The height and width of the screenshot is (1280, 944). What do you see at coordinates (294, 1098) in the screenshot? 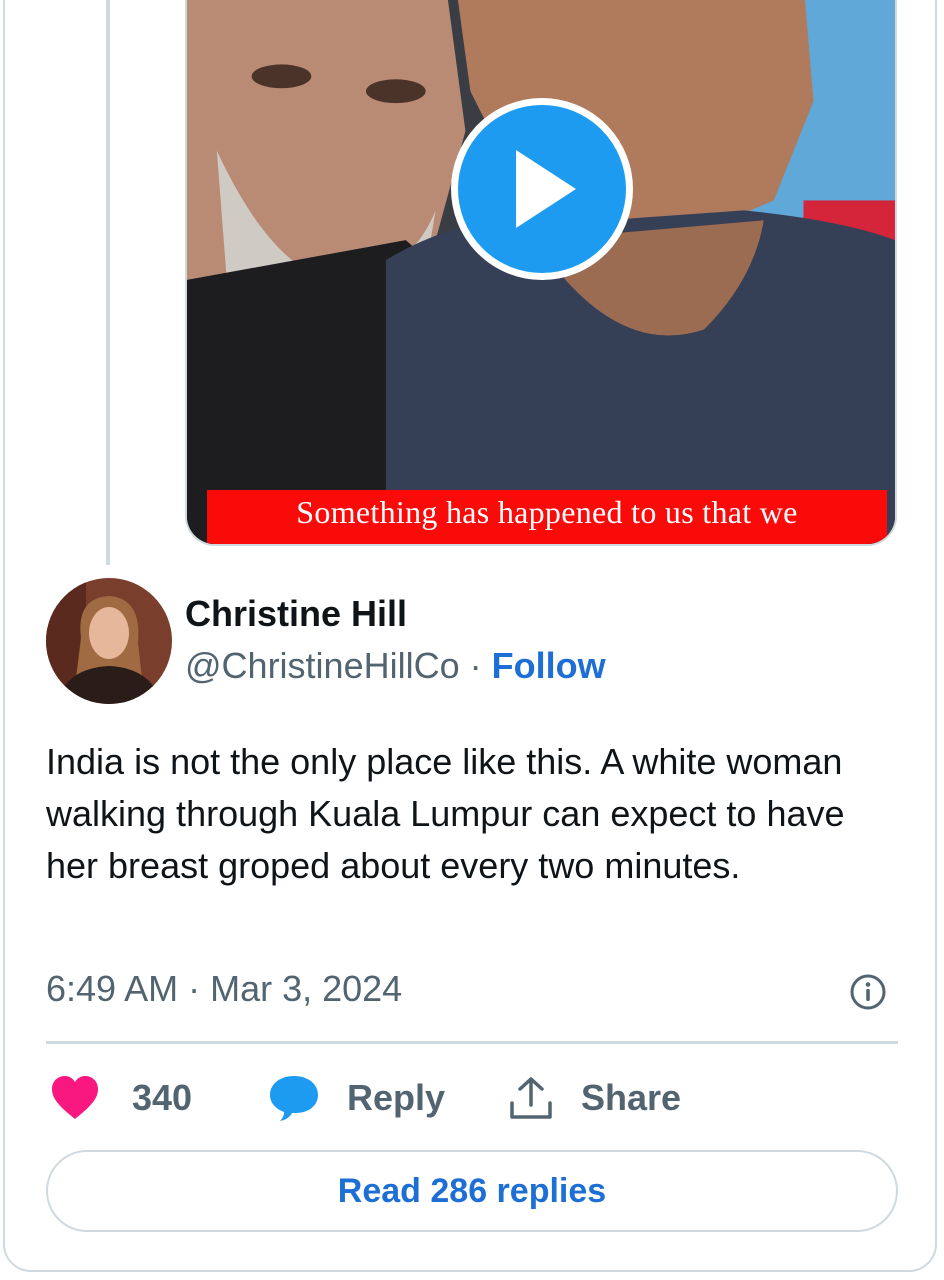
I see `speech-bubble-icon` at bounding box center [294, 1098].